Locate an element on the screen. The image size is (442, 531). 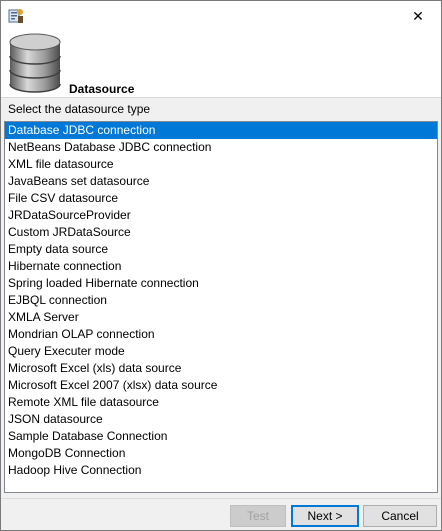
list-item: Sample Database Connection is located at coordinates (221, 436).